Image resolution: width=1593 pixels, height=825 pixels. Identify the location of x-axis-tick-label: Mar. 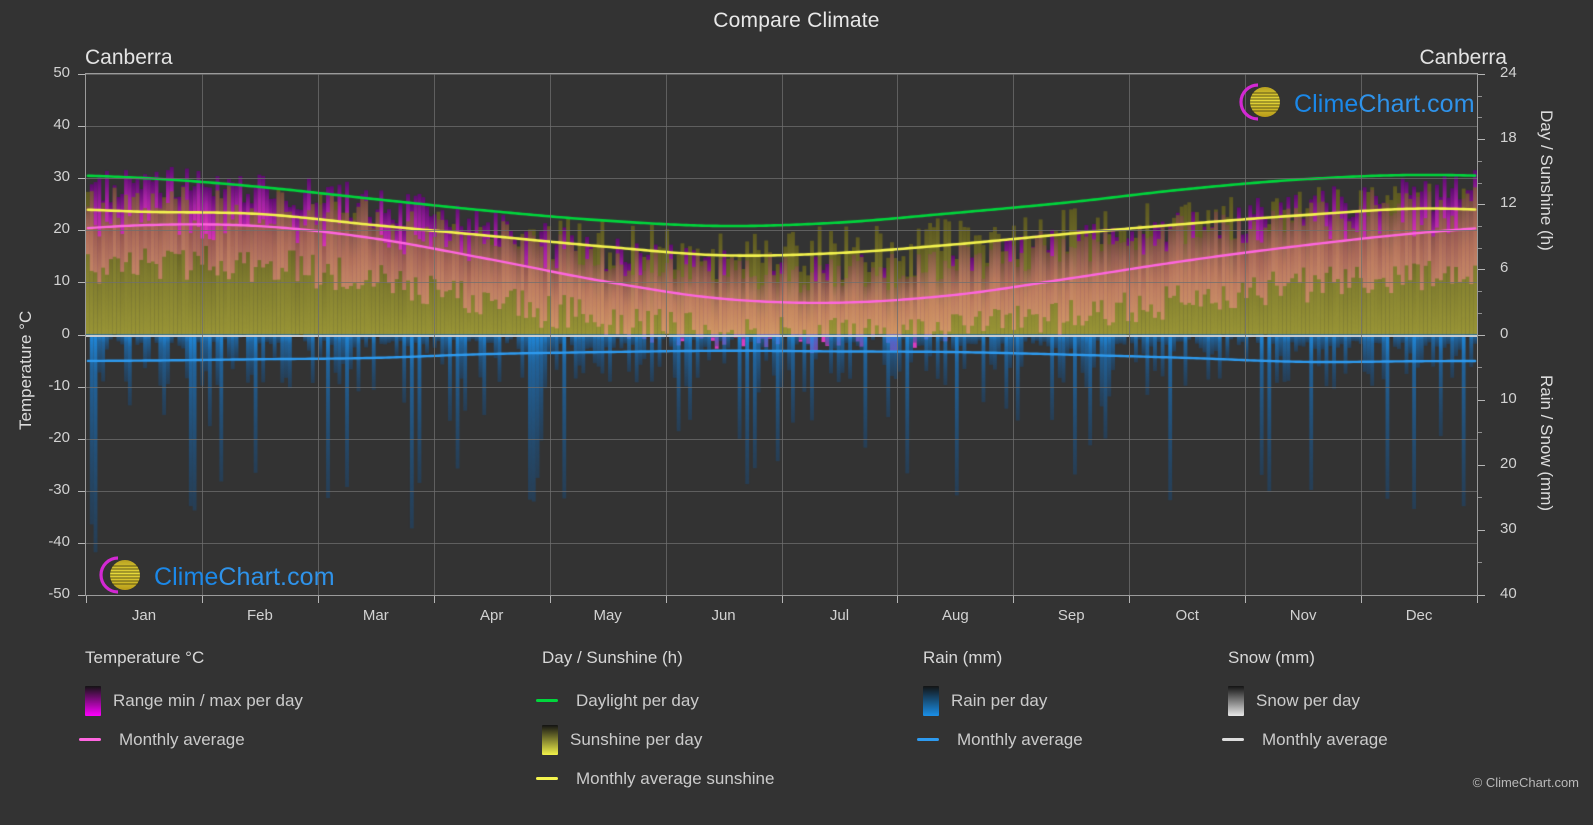
(375, 615).